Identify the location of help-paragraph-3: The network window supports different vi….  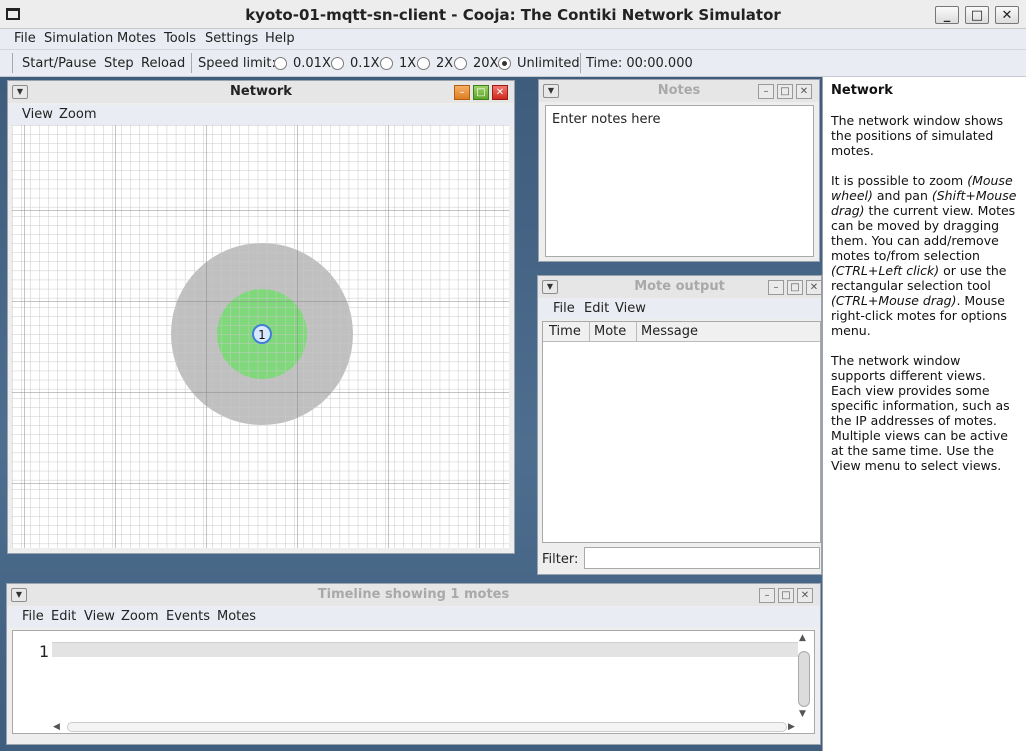
(920, 413).